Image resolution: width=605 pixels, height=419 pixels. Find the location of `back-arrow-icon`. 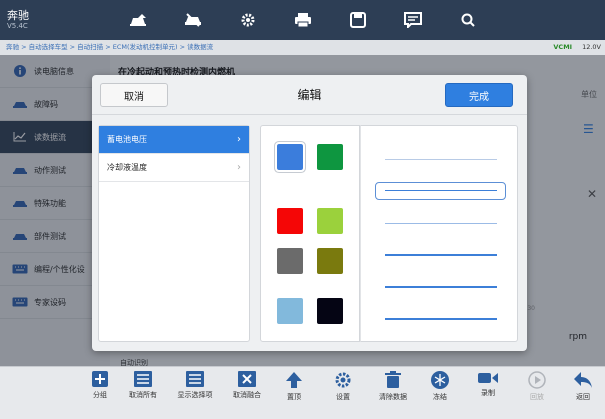

back-arrow-icon is located at coordinates (583, 380).